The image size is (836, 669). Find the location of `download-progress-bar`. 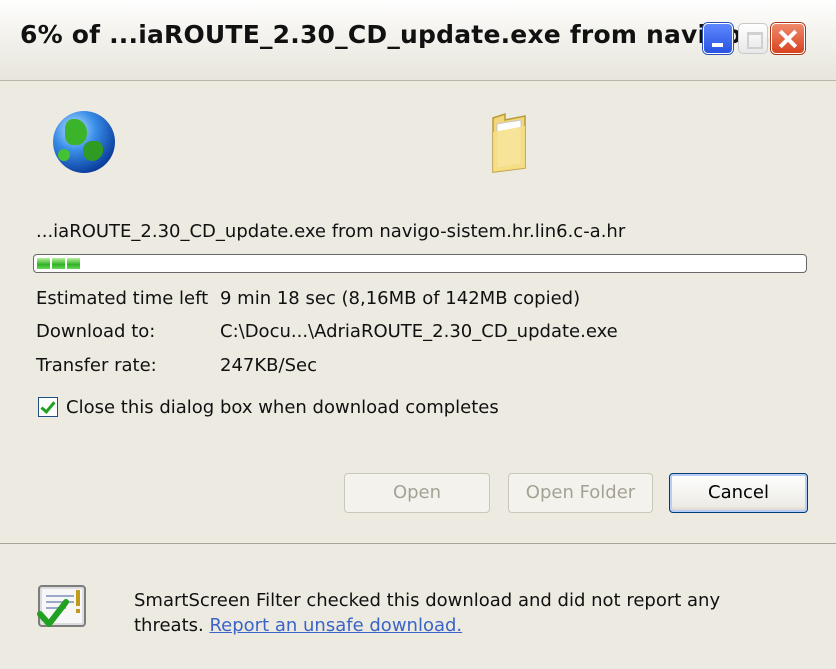

download-progress-bar is located at coordinates (420, 263).